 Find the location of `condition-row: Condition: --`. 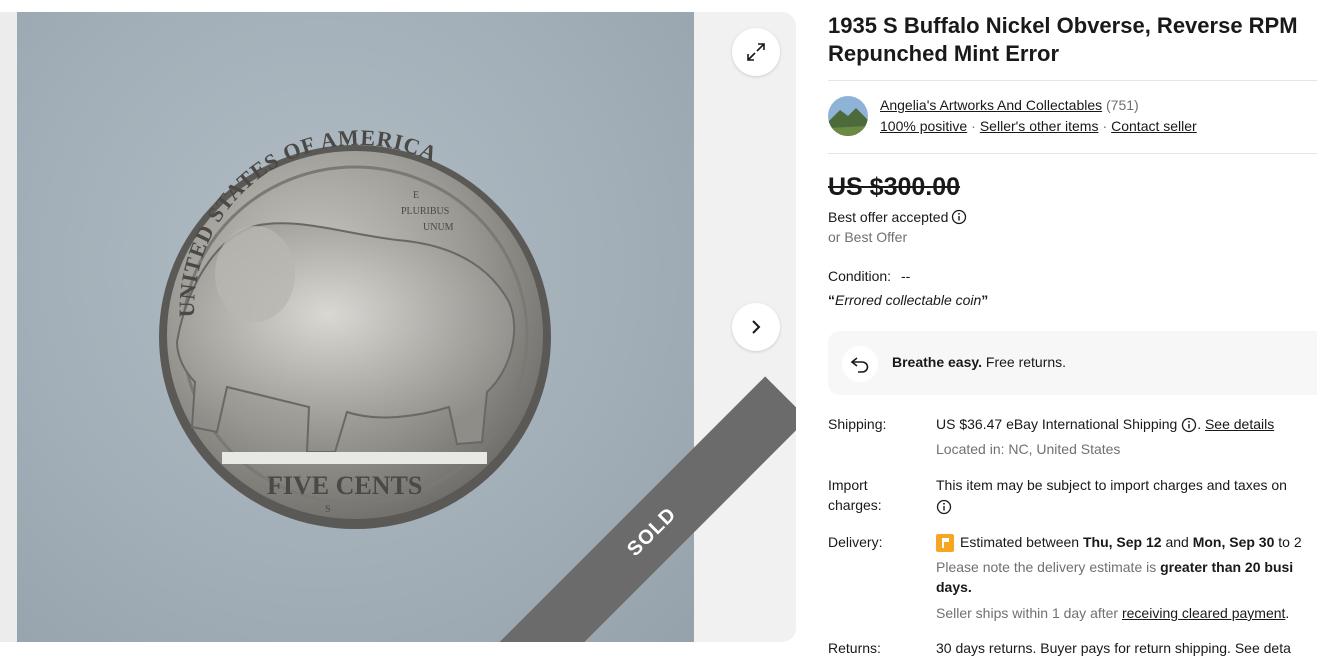

condition-row: Condition: -- is located at coordinates (869, 276).